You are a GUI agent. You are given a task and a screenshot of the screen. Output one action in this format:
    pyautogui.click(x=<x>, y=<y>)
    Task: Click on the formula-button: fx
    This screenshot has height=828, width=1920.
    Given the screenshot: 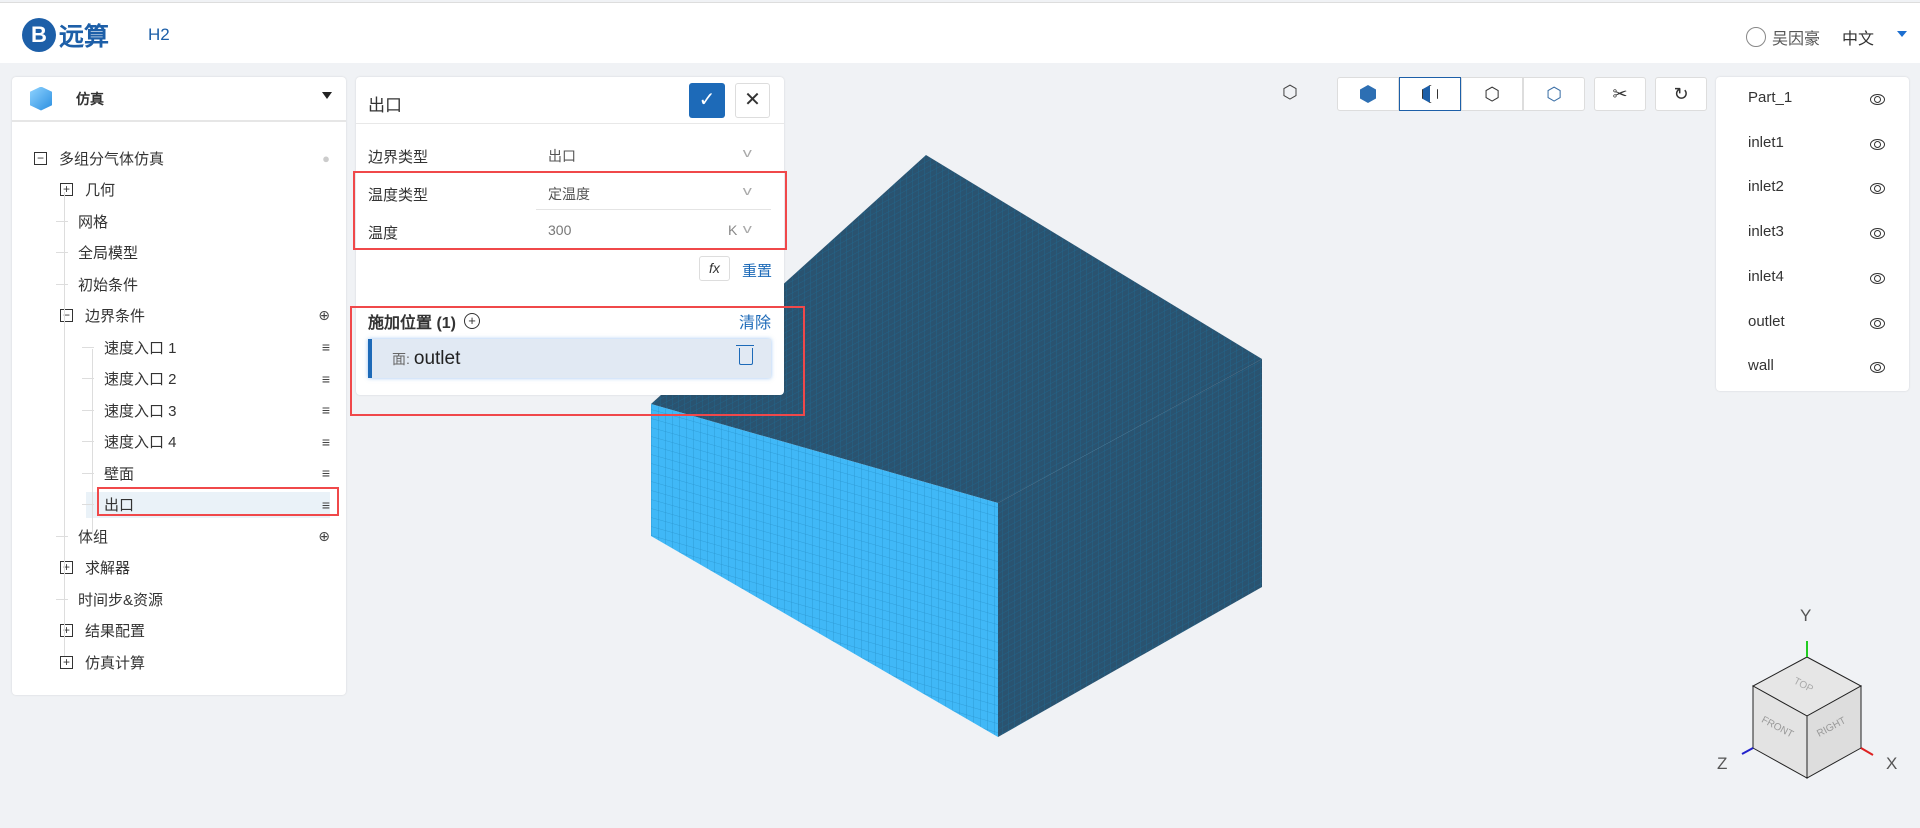 What is the action you would take?
    pyautogui.click(x=714, y=268)
    